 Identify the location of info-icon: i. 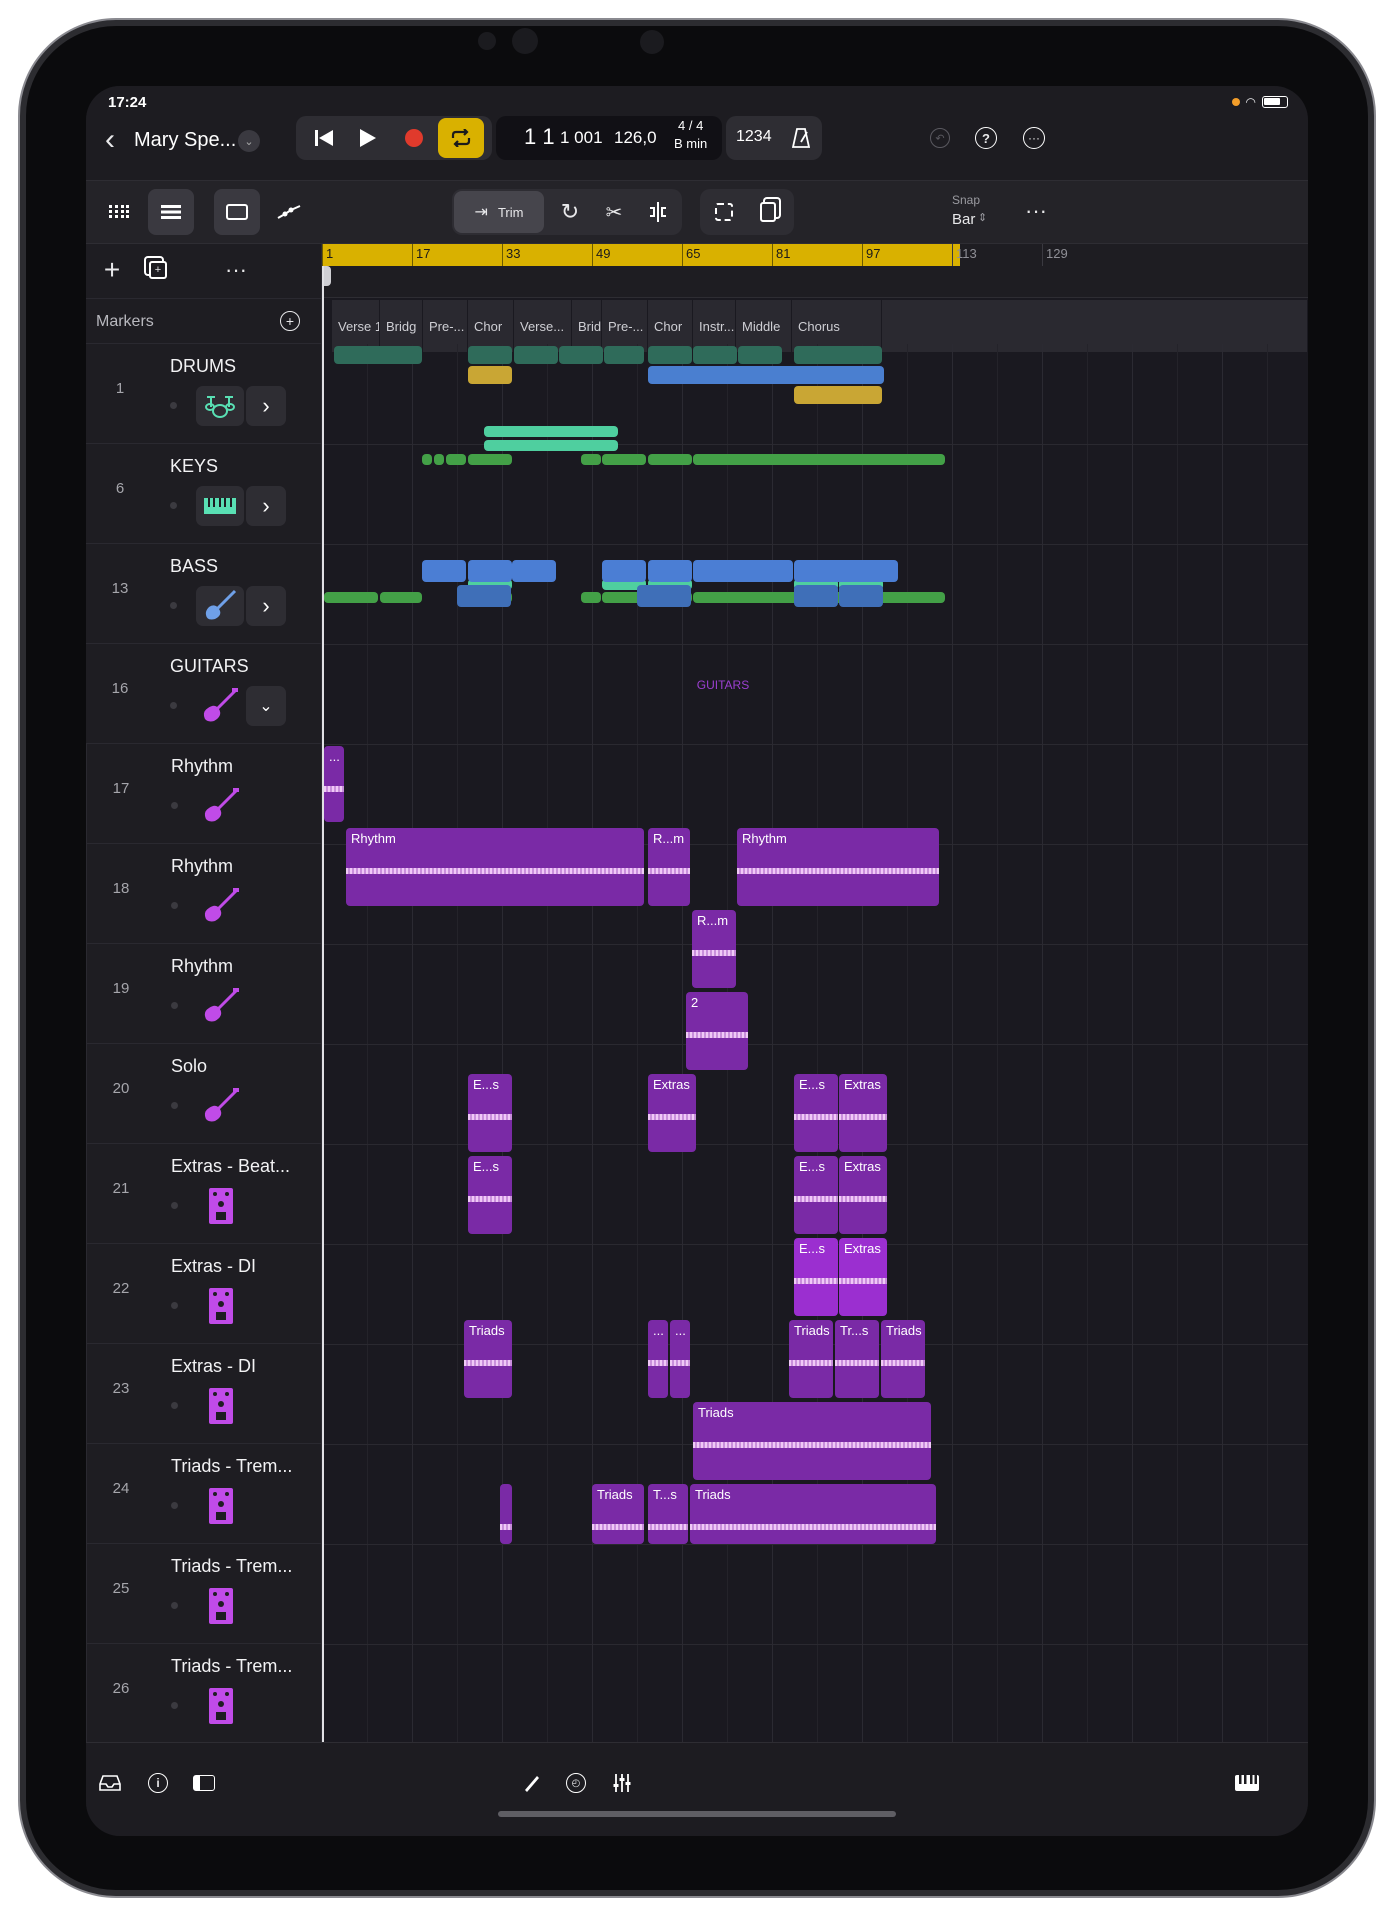
(158, 1783).